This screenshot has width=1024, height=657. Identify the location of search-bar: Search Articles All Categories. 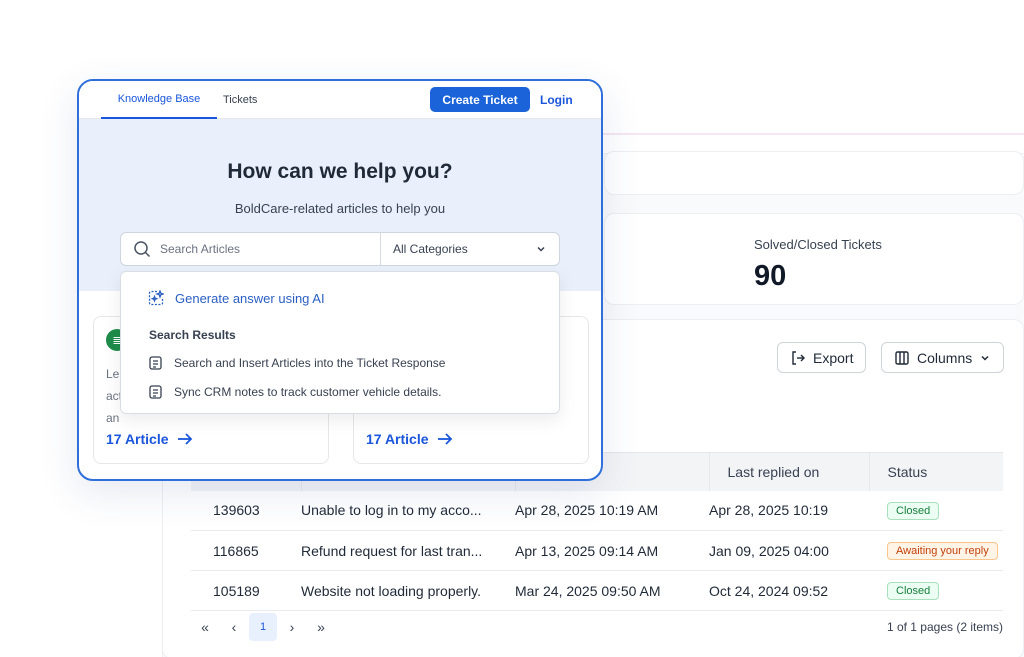
(340, 249).